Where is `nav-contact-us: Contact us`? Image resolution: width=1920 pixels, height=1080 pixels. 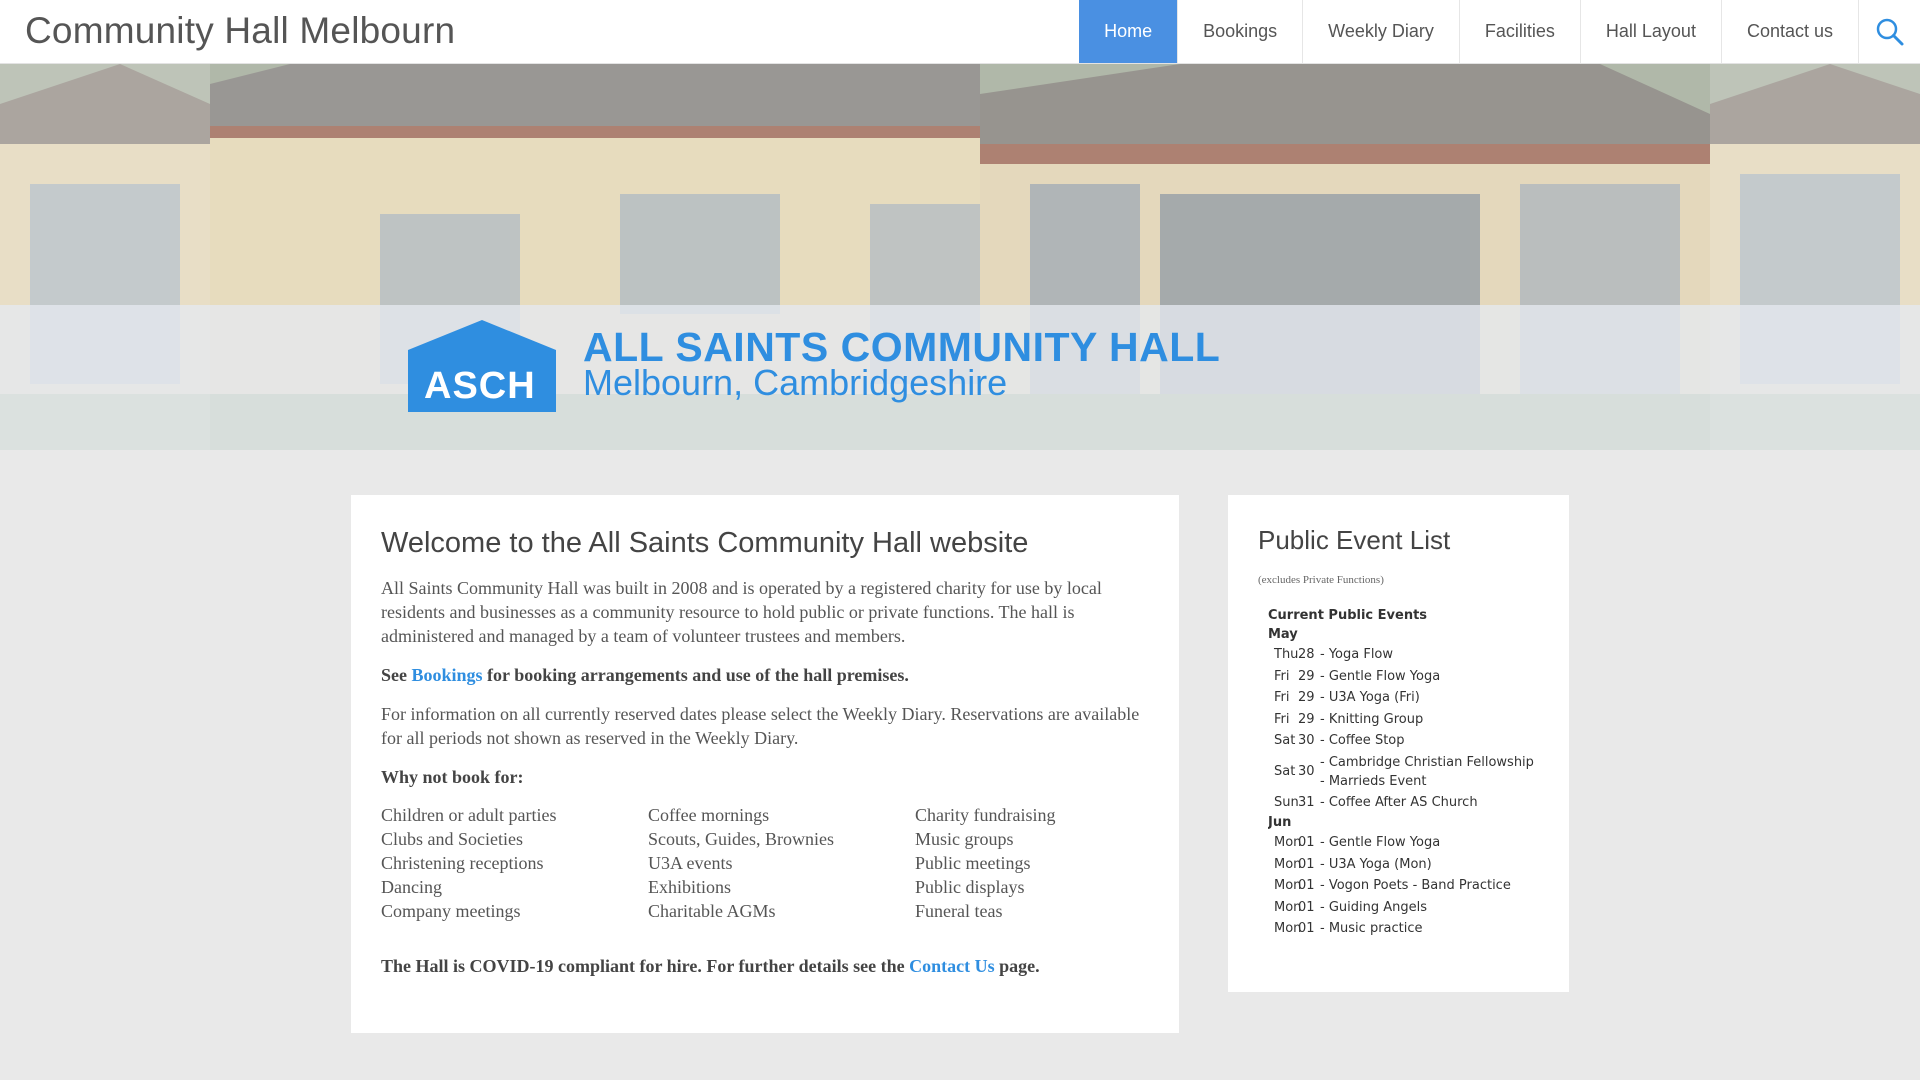 nav-contact-us: Contact us is located at coordinates (1789, 31).